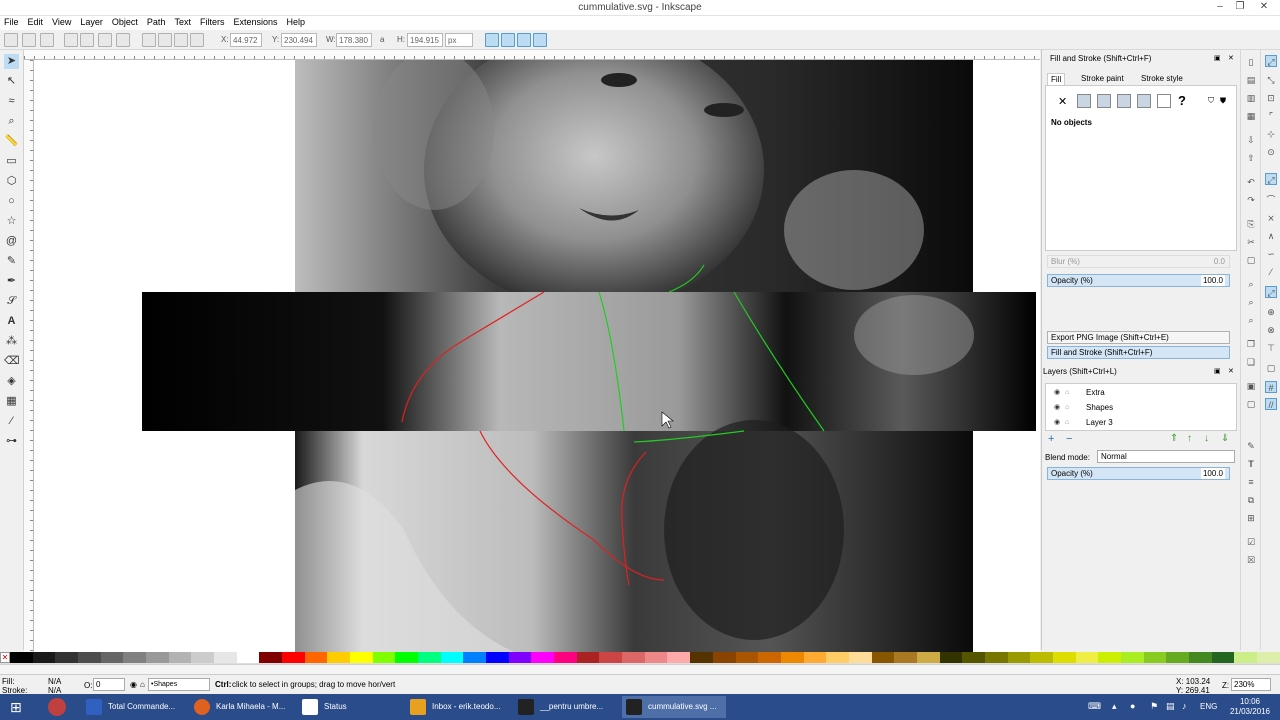  Describe the element at coordinates (1138, 352) in the screenshot. I see `docked-fill-stroke: Fill and Stroke (Shift+Ctrl+F)` at that location.